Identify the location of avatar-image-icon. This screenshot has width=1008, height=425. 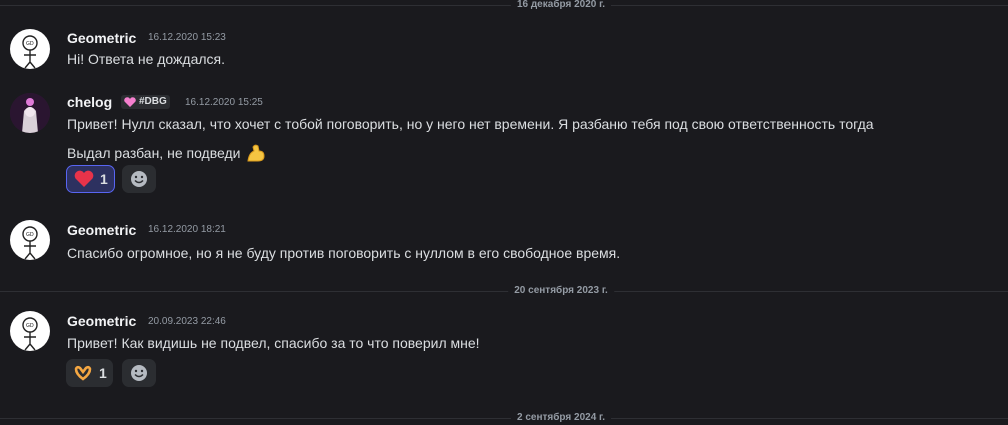
(30, 113).